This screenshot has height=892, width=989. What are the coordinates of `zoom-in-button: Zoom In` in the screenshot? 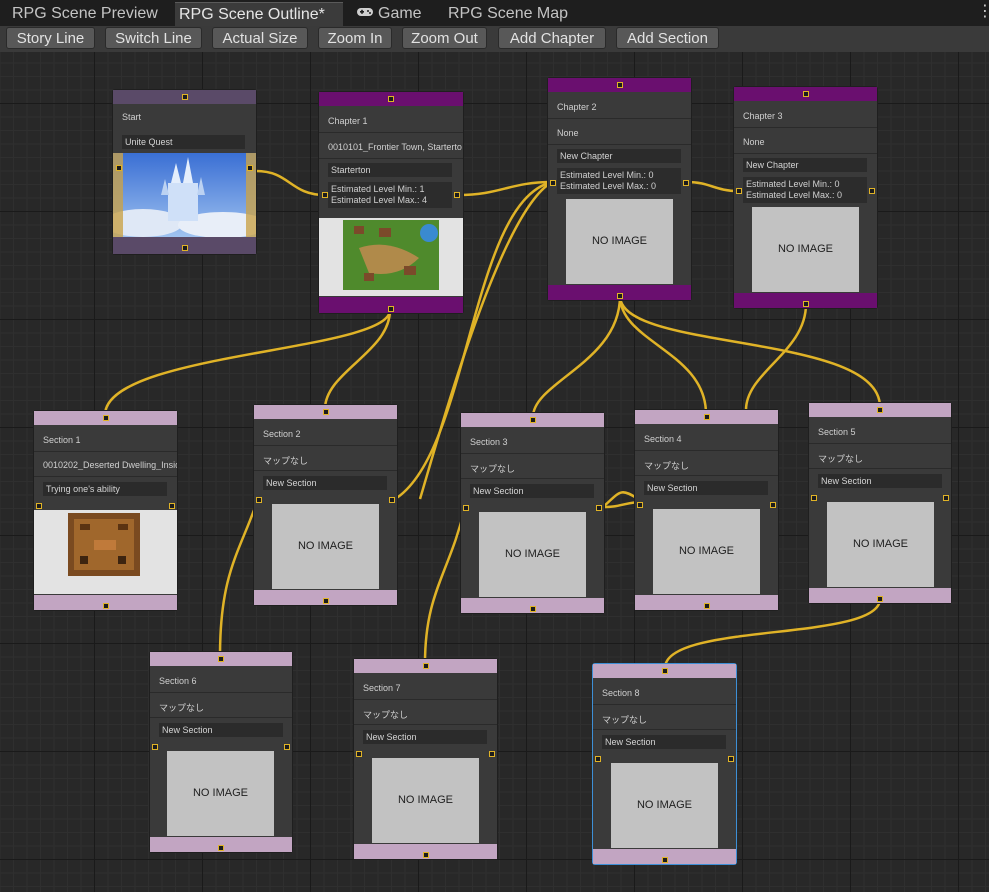 It's located at (355, 38).